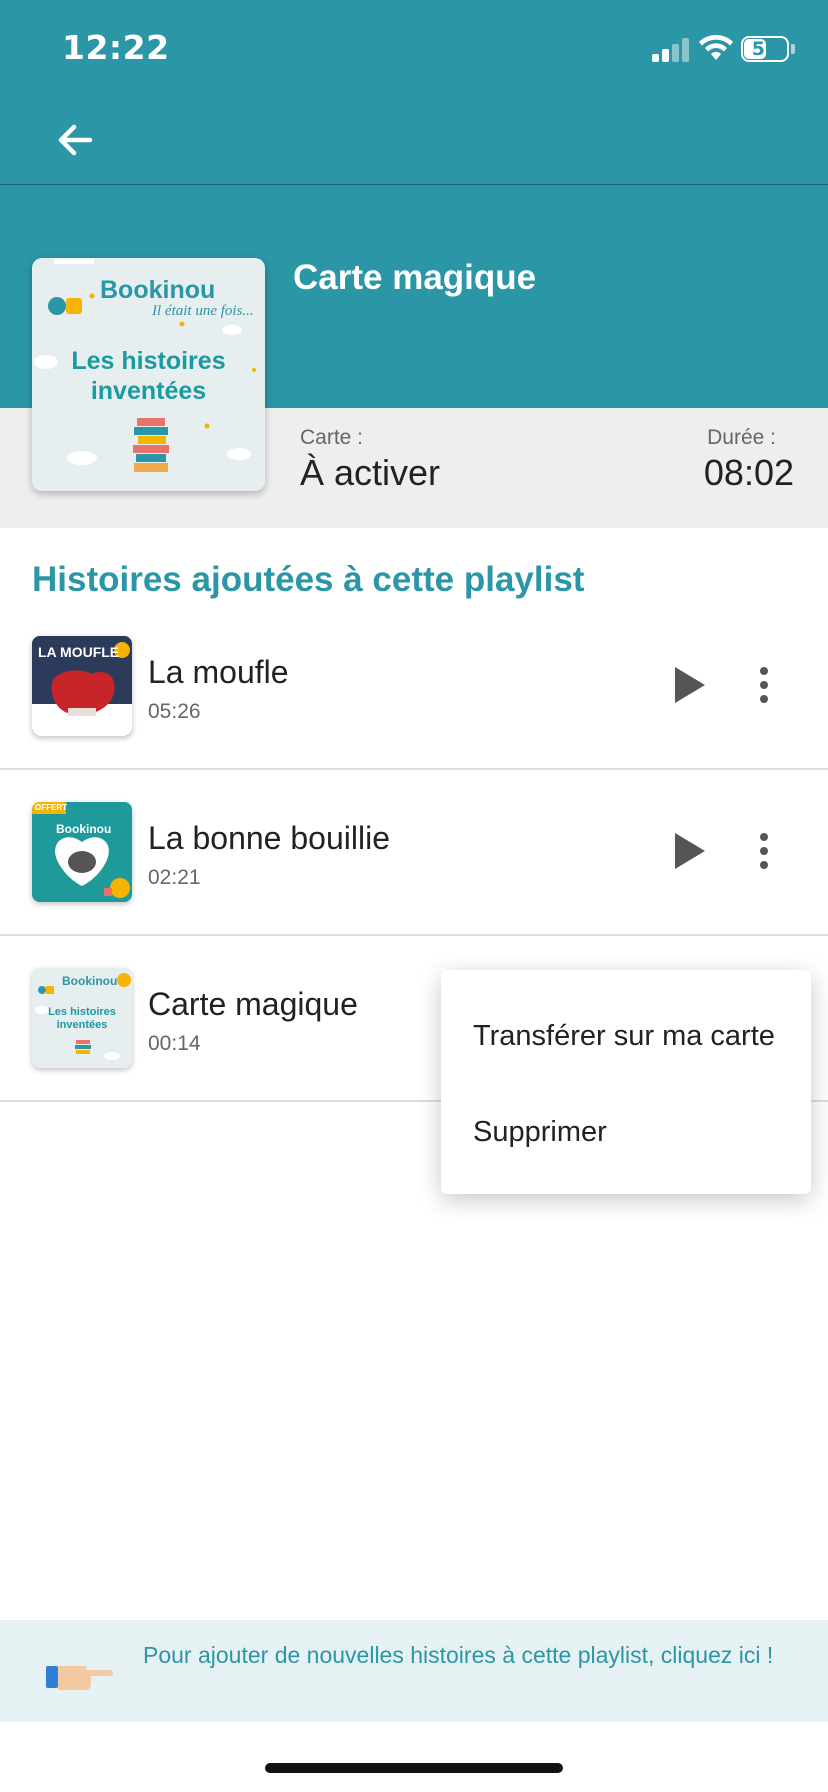  What do you see at coordinates (626, 1082) in the screenshot?
I see `context-menu: Transférer sur ma carte Supprimer` at bounding box center [626, 1082].